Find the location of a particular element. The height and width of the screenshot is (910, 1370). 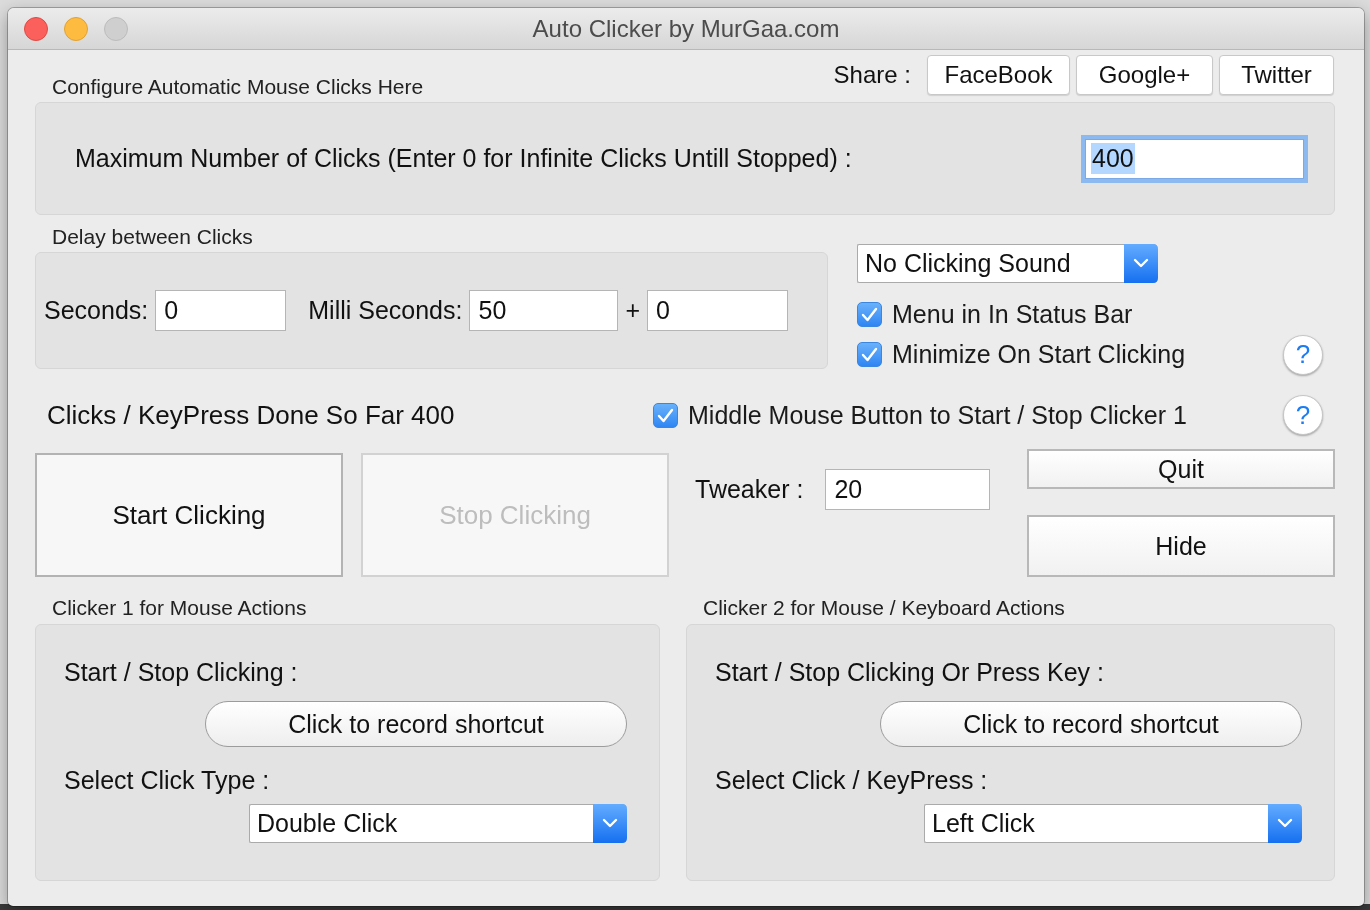

share-button: Twitter is located at coordinates (1276, 75).